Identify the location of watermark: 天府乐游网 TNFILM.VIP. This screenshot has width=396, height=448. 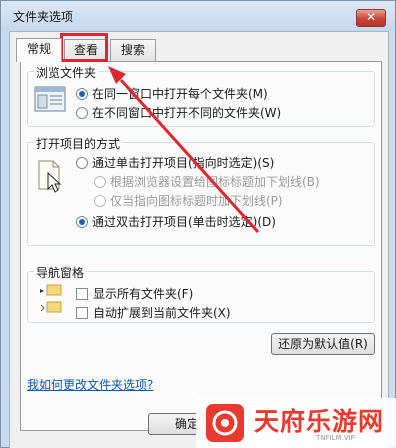
(296, 423).